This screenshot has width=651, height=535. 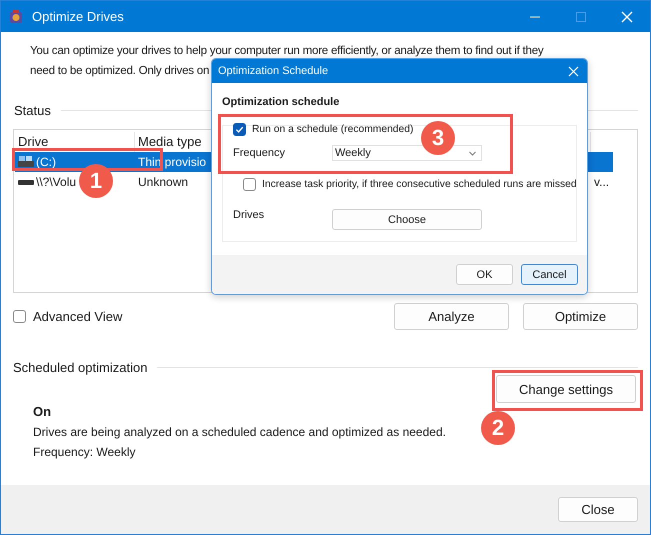 I want to click on status-text: On, so click(x=42, y=411).